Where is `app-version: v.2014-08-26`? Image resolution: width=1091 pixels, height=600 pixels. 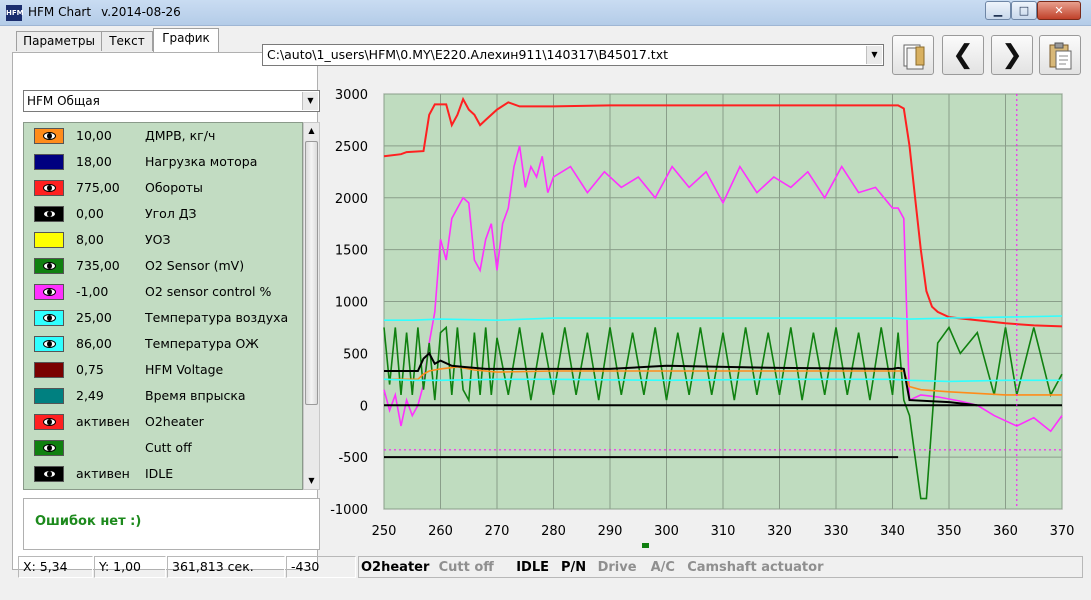
app-version: v.2014-08-26 is located at coordinates (141, 12).